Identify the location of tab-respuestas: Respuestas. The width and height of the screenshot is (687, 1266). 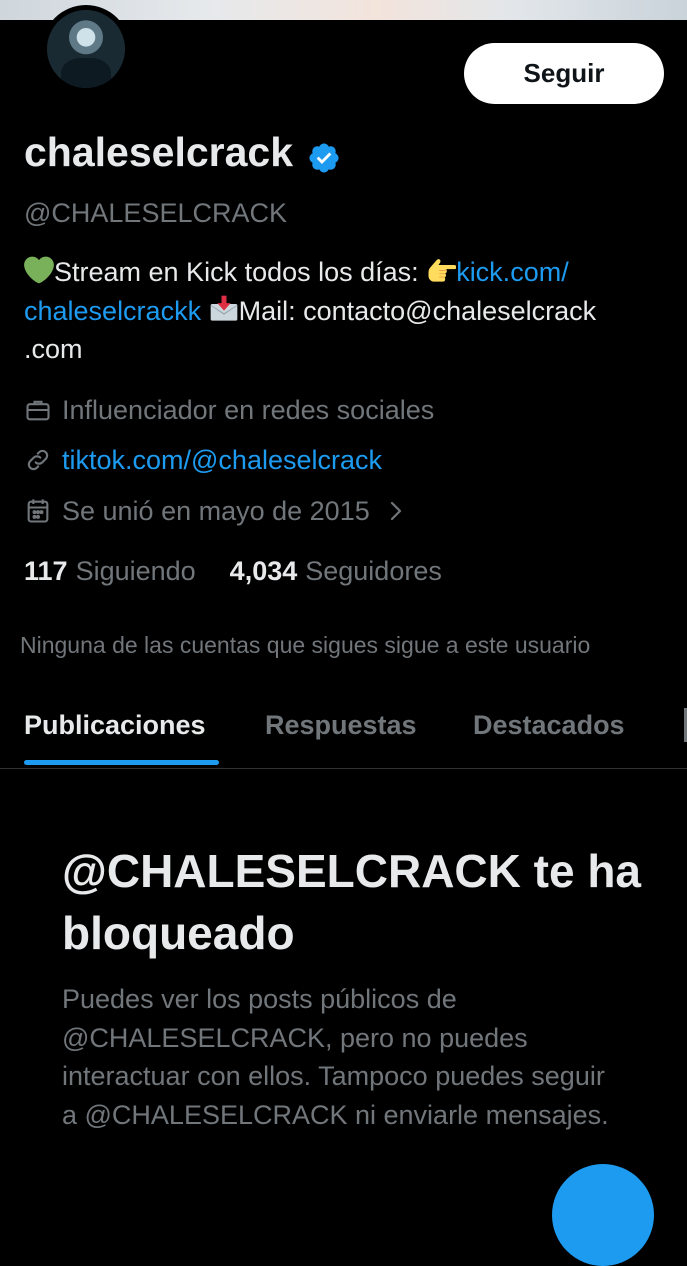
(341, 725).